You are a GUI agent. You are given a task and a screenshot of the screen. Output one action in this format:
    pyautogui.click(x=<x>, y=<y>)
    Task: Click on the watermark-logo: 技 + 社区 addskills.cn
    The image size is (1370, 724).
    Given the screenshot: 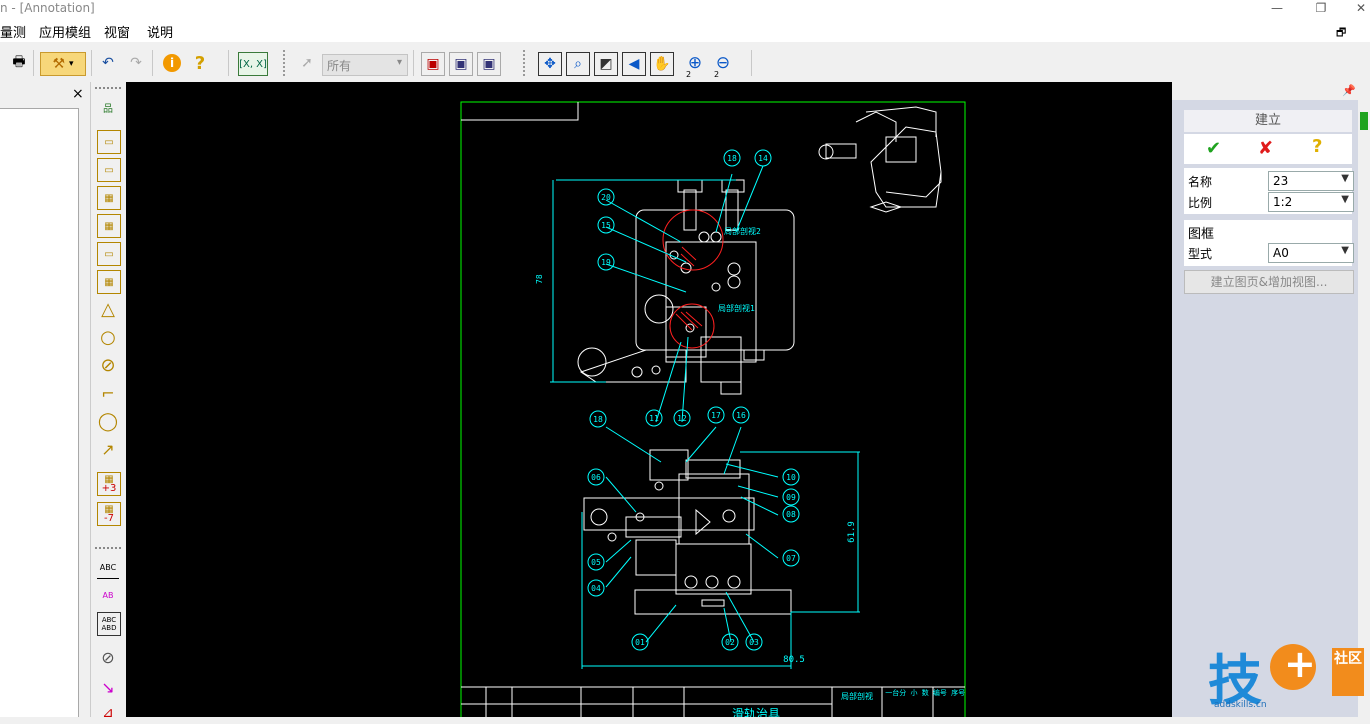 What is the action you would take?
    pyautogui.click(x=1286, y=677)
    